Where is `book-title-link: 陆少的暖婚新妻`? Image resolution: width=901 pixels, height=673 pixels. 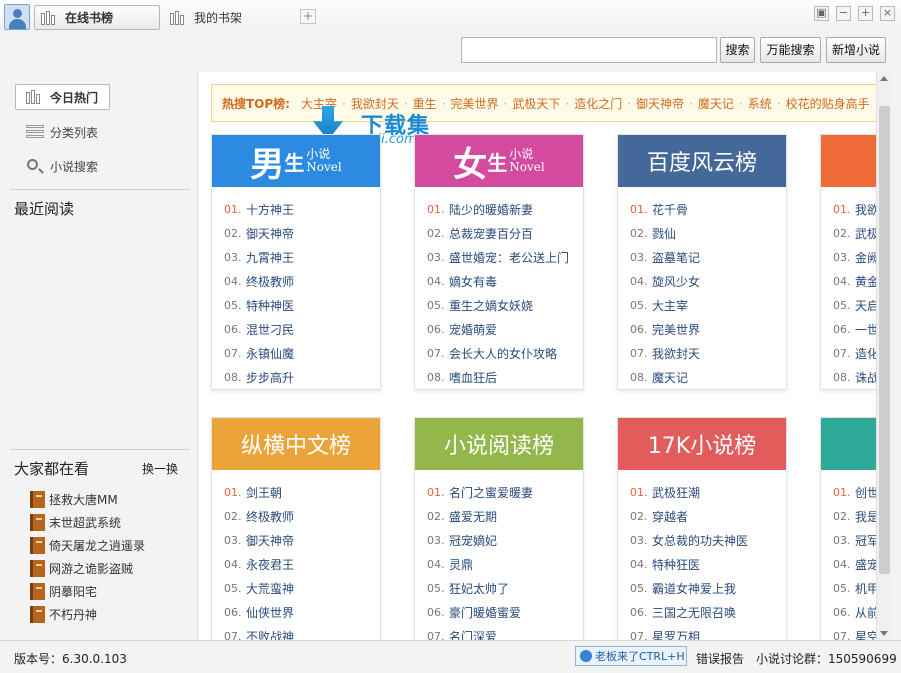
book-title-link: 陆少的暖婚新妻 is located at coordinates (491, 209).